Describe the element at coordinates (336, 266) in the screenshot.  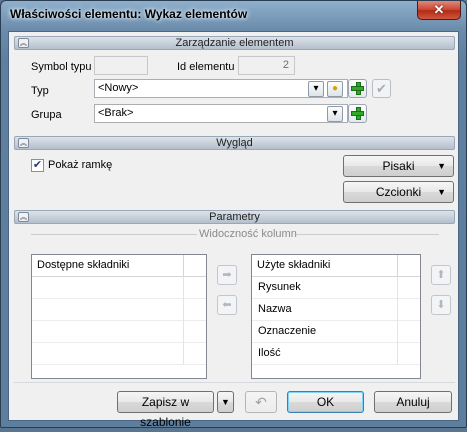
I see `used-list-header: Użyte składniki` at that location.